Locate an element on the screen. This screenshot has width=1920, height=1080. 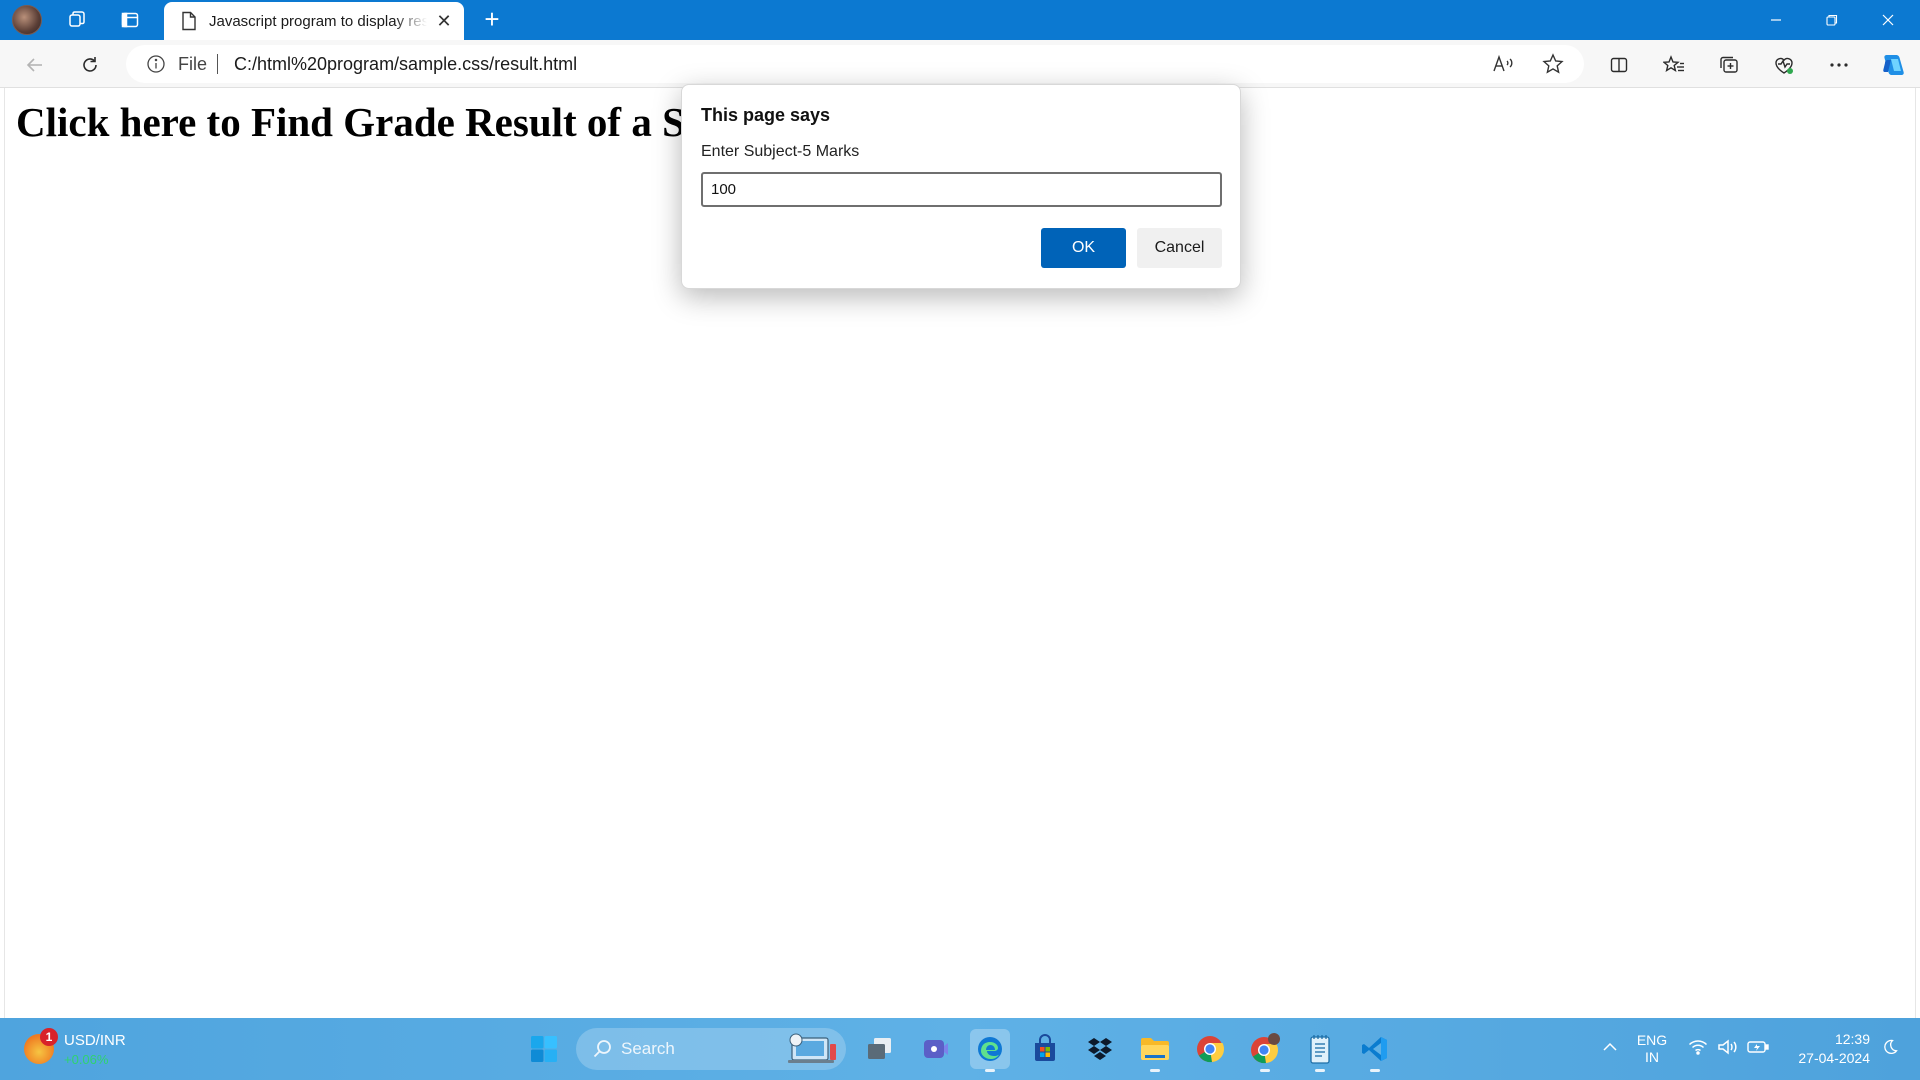
wifi-icon is located at coordinates (1698, 1047).